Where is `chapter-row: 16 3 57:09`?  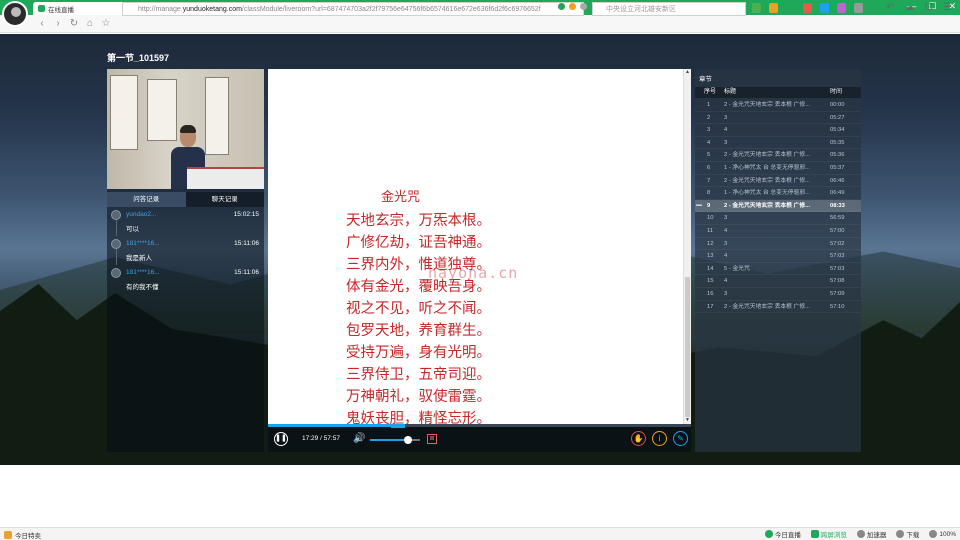 chapter-row: 16 3 57:09 is located at coordinates (778, 294).